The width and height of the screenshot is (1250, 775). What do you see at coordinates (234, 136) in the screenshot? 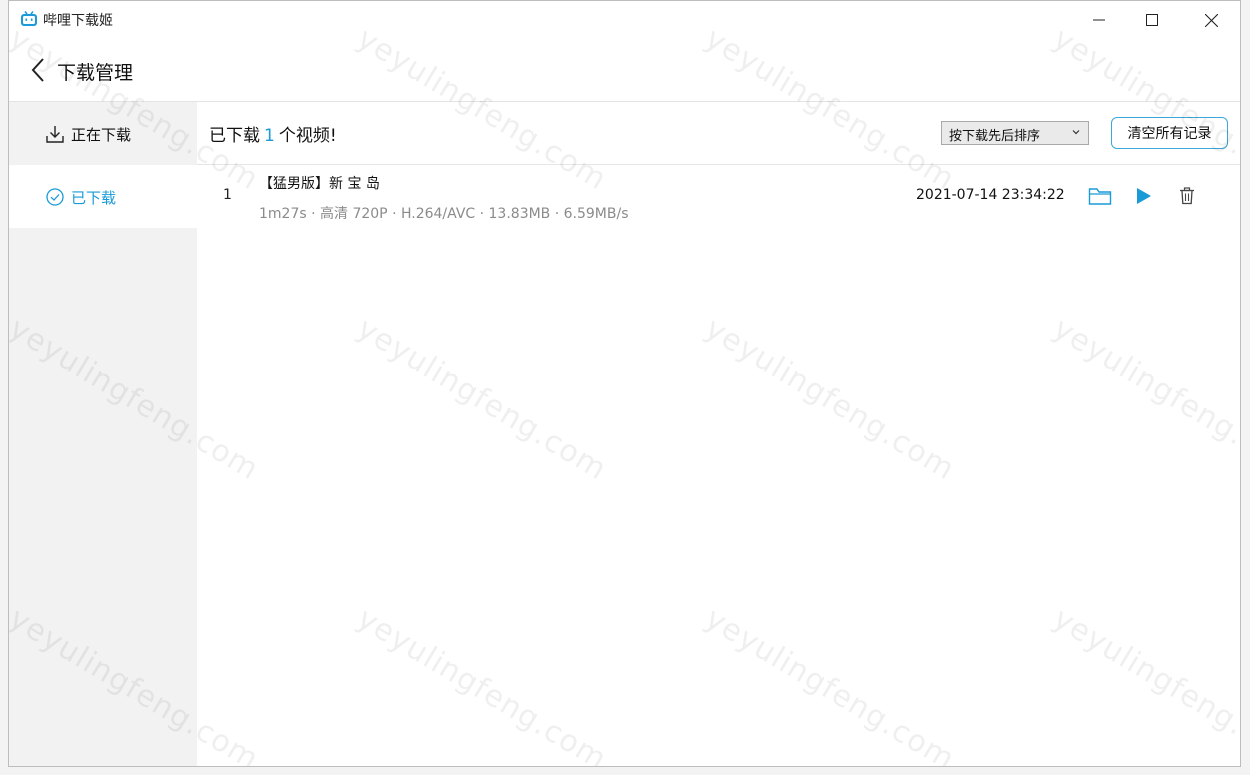
I see `count-prefix: 已下载` at bounding box center [234, 136].